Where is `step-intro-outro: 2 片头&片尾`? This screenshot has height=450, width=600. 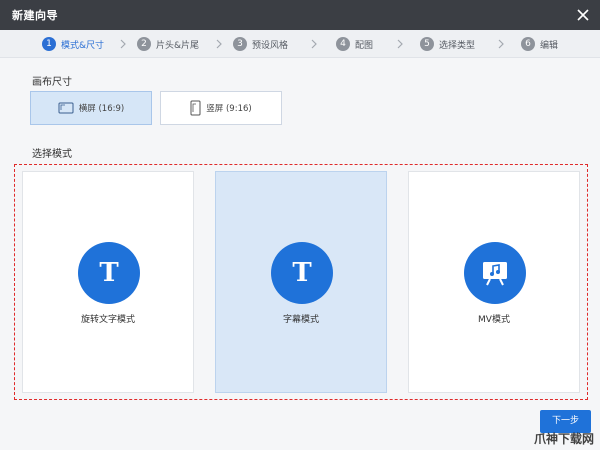
step-intro-outro: 2 片头&片尾 is located at coordinates (168, 44).